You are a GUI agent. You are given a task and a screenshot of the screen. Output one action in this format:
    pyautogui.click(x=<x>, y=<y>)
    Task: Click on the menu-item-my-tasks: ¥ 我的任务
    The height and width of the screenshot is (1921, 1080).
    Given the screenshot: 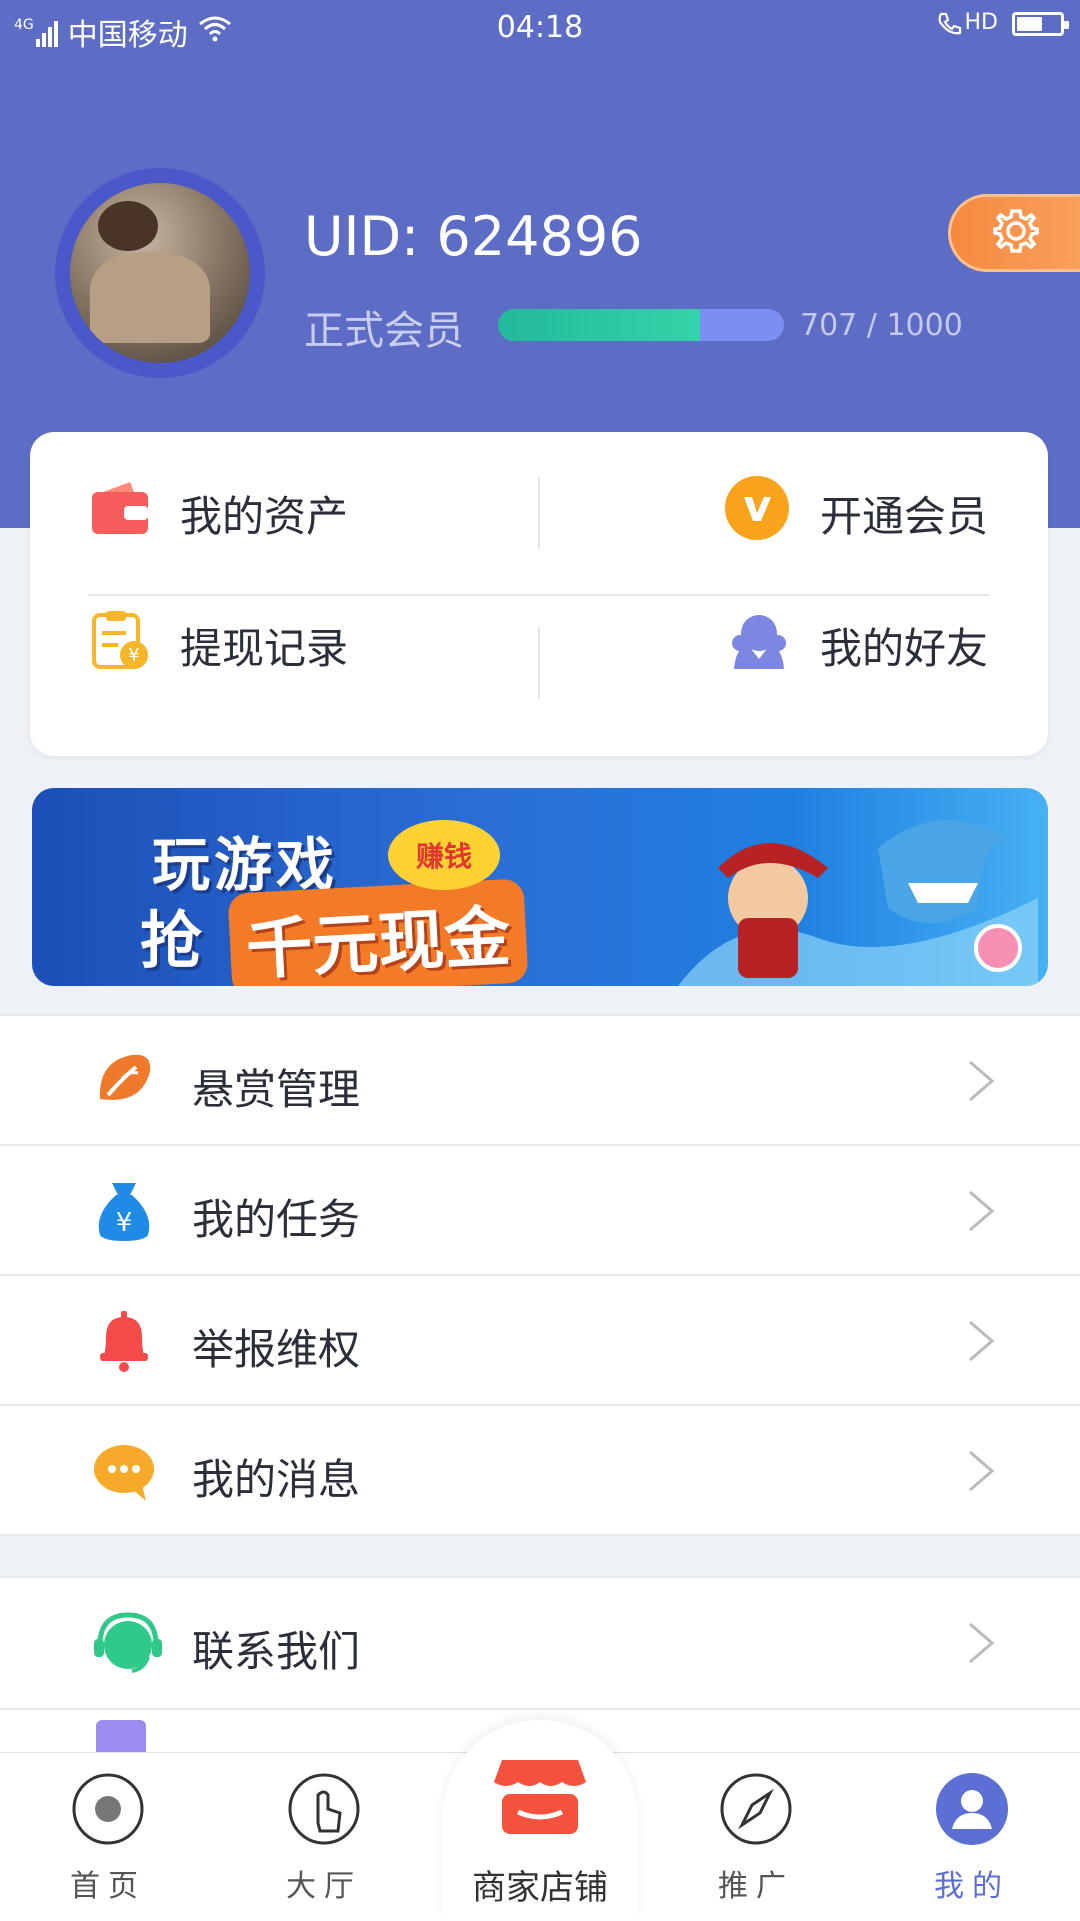 What is the action you would take?
    pyautogui.click(x=540, y=1211)
    